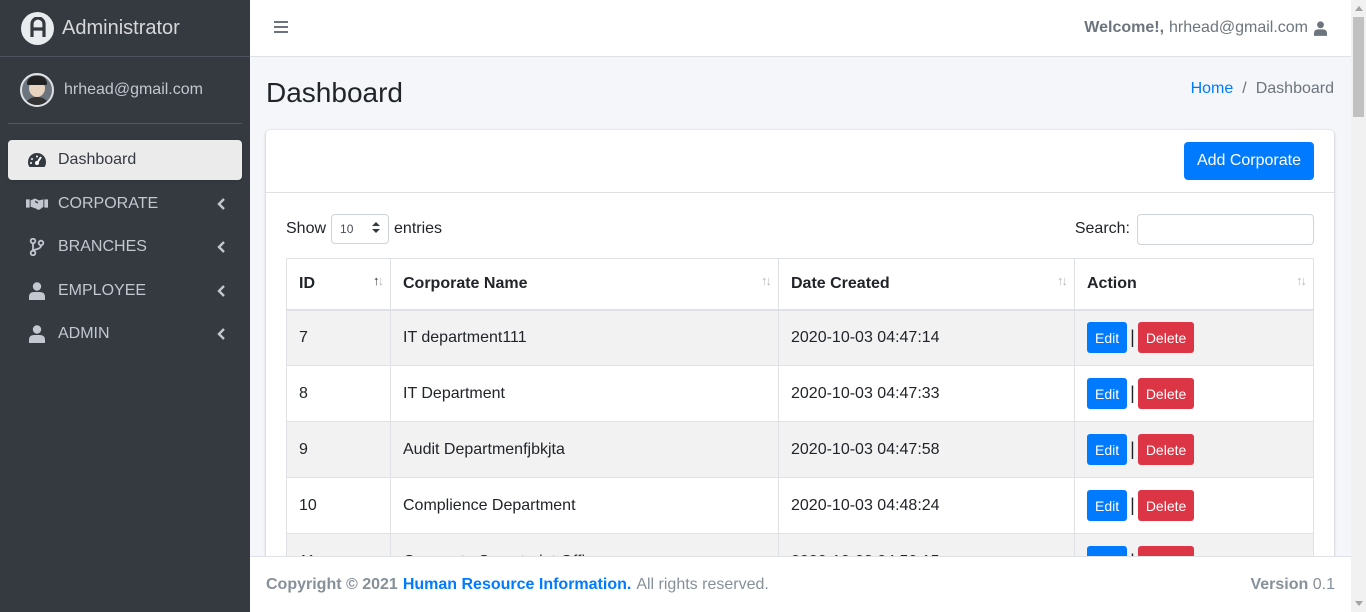 The image size is (1366, 612). What do you see at coordinates (1279, 584) in the screenshot?
I see `version-label: Version` at bounding box center [1279, 584].